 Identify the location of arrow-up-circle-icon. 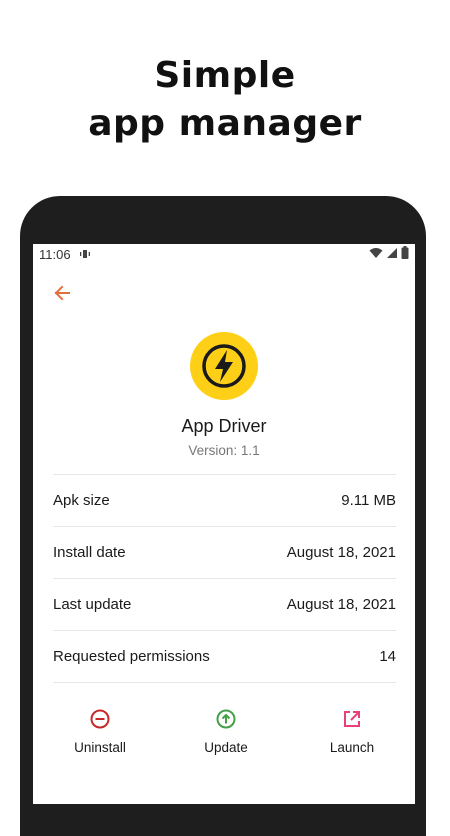
(226, 719).